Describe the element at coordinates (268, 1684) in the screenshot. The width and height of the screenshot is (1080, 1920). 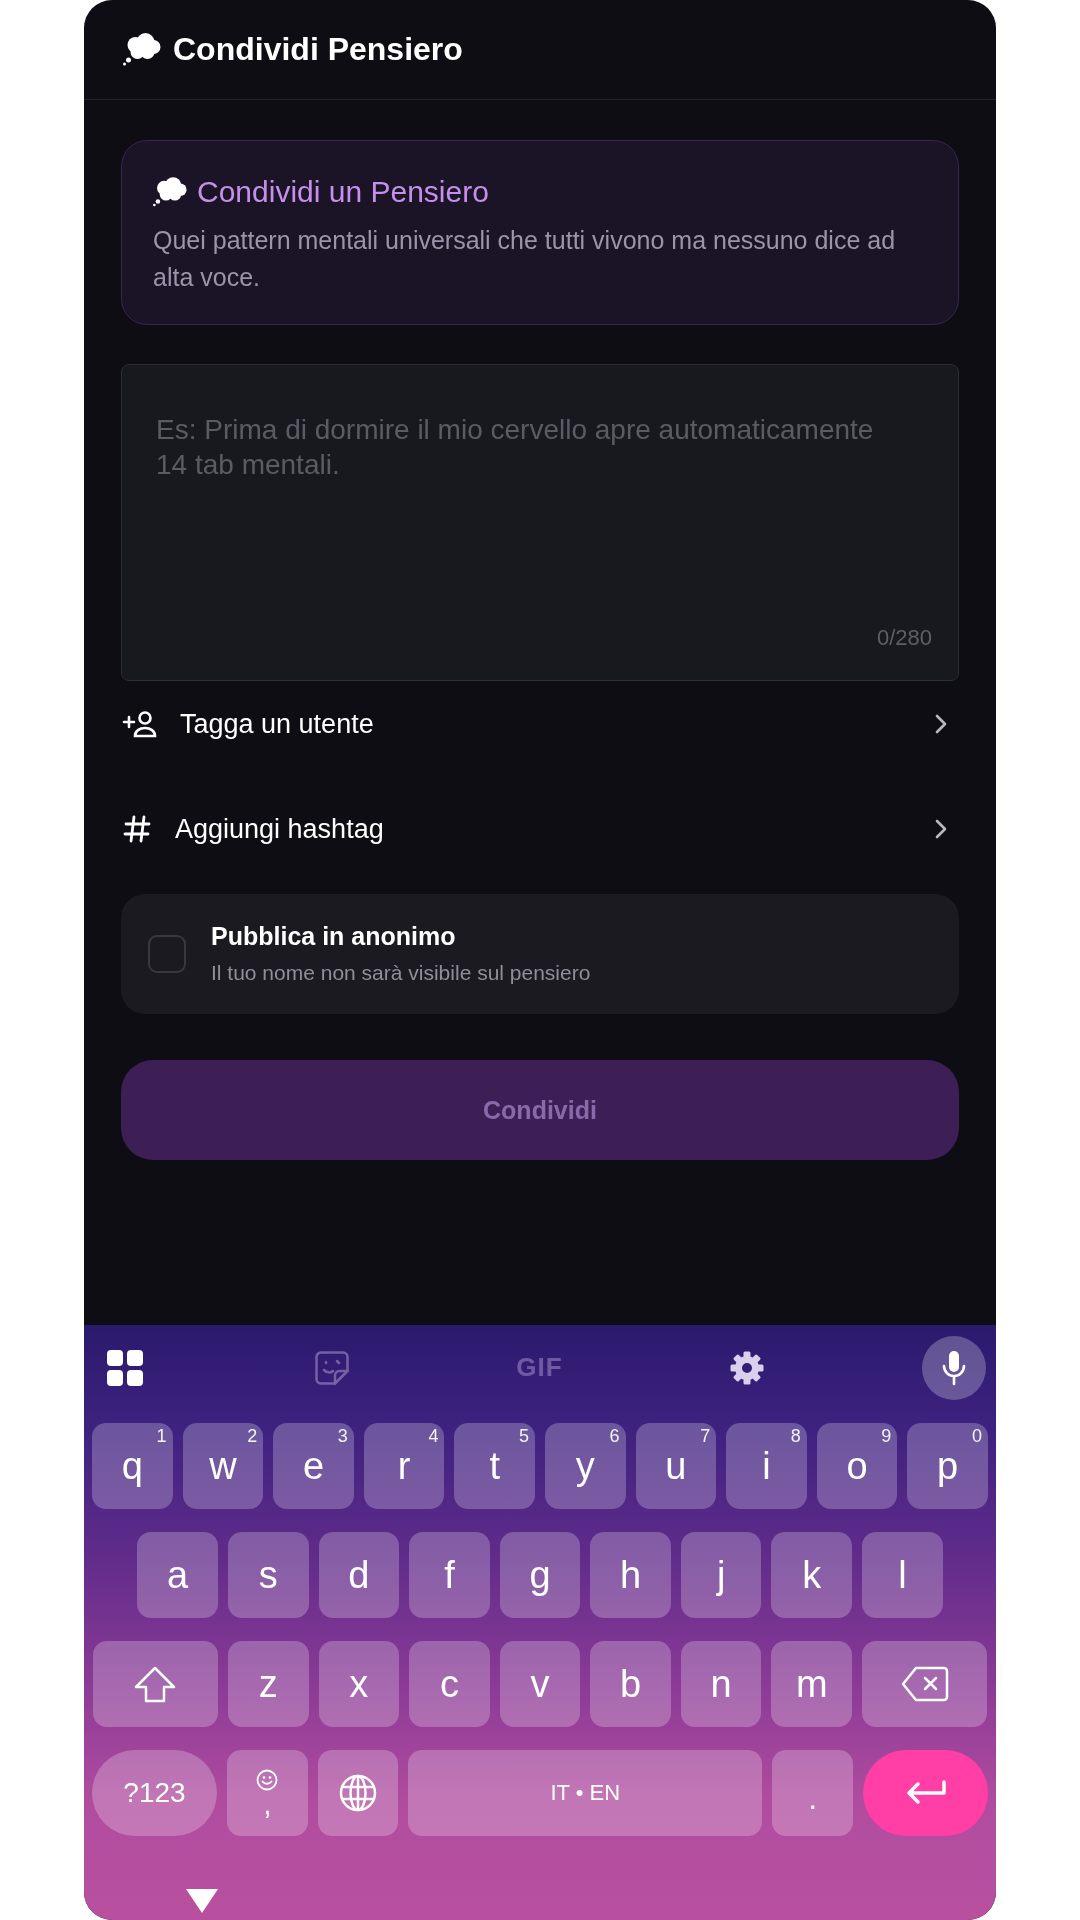
I see `keyboard-key: z` at that location.